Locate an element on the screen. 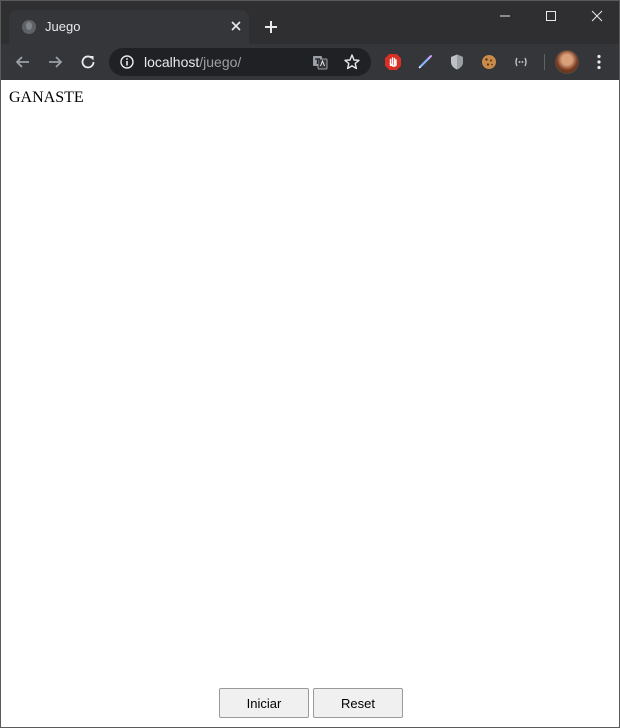 The height and width of the screenshot is (728, 620). arrow-left-icon is located at coordinates (22, 62).